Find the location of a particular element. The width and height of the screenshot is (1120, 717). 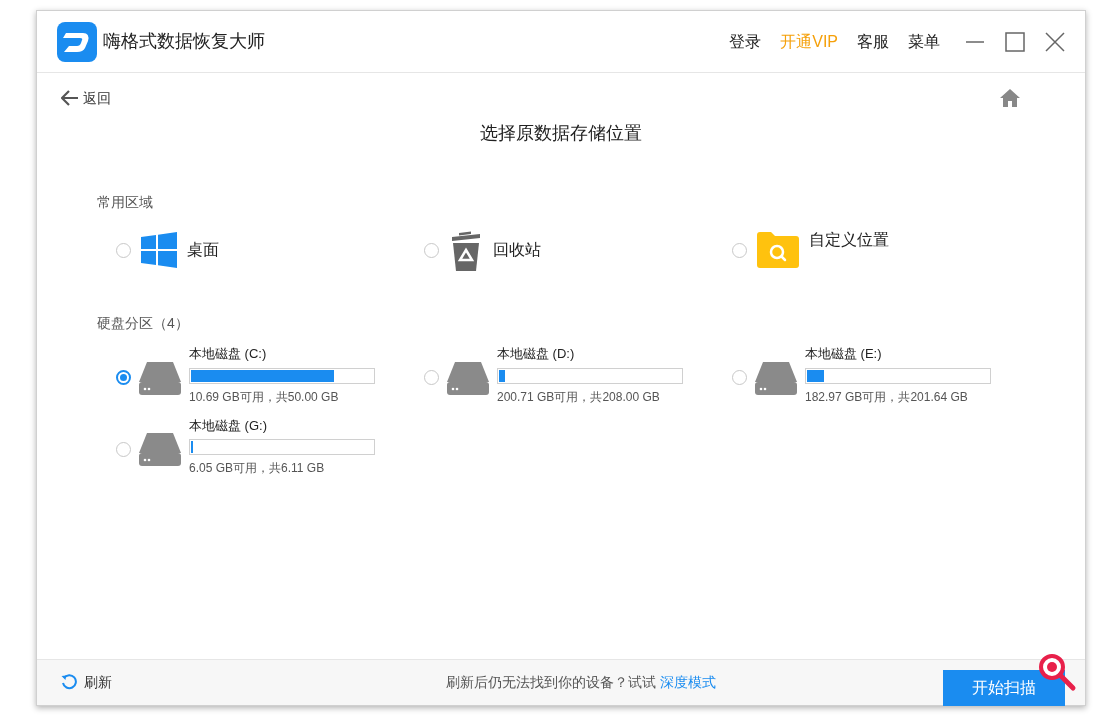

page-heading: 选择原数据存储位置 is located at coordinates (561, 133).